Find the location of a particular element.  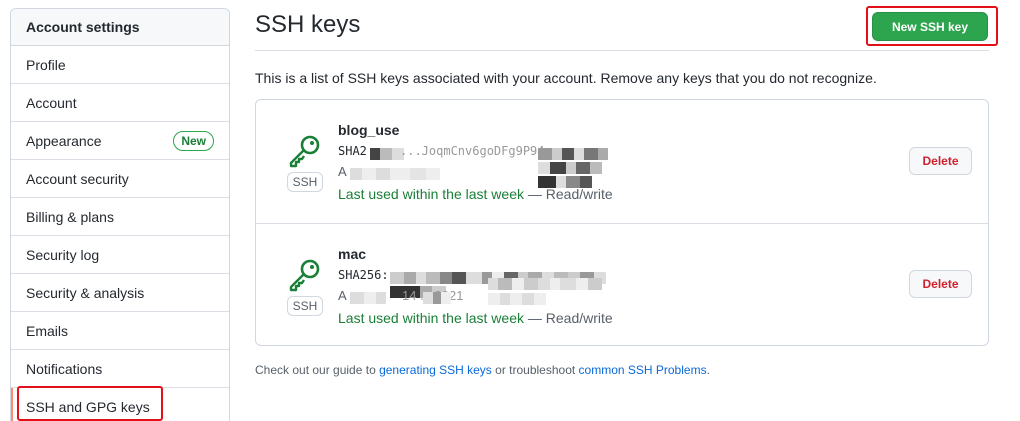

footer-suffix: . is located at coordinates (708, 370).